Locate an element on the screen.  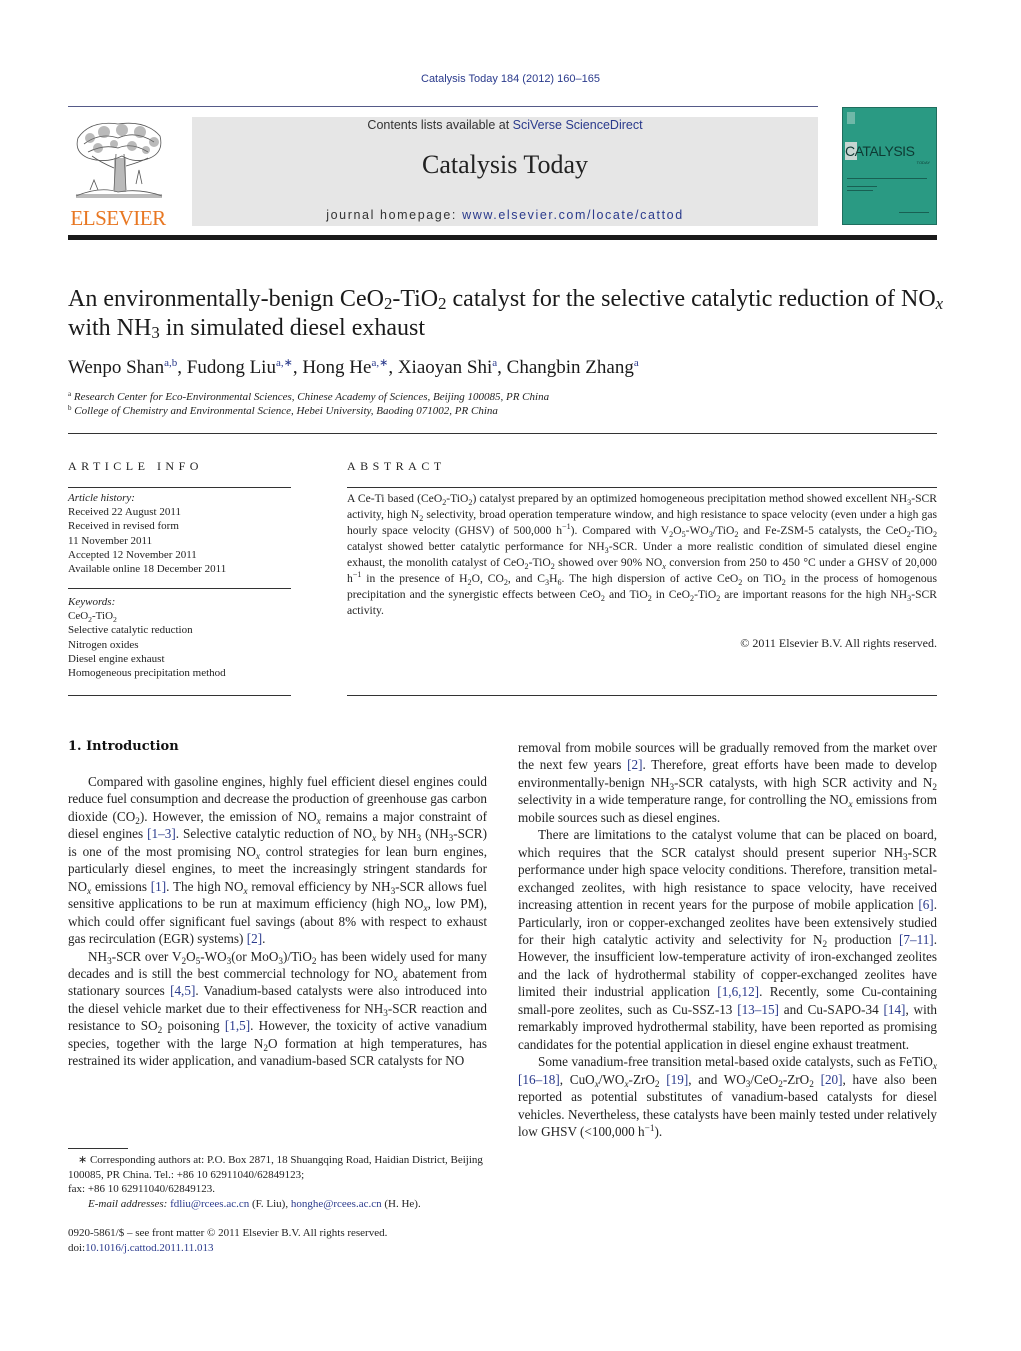
doi-line: doi:10.1016/j.cattod.2011.11.013 is located at coordinates (141, 1248).